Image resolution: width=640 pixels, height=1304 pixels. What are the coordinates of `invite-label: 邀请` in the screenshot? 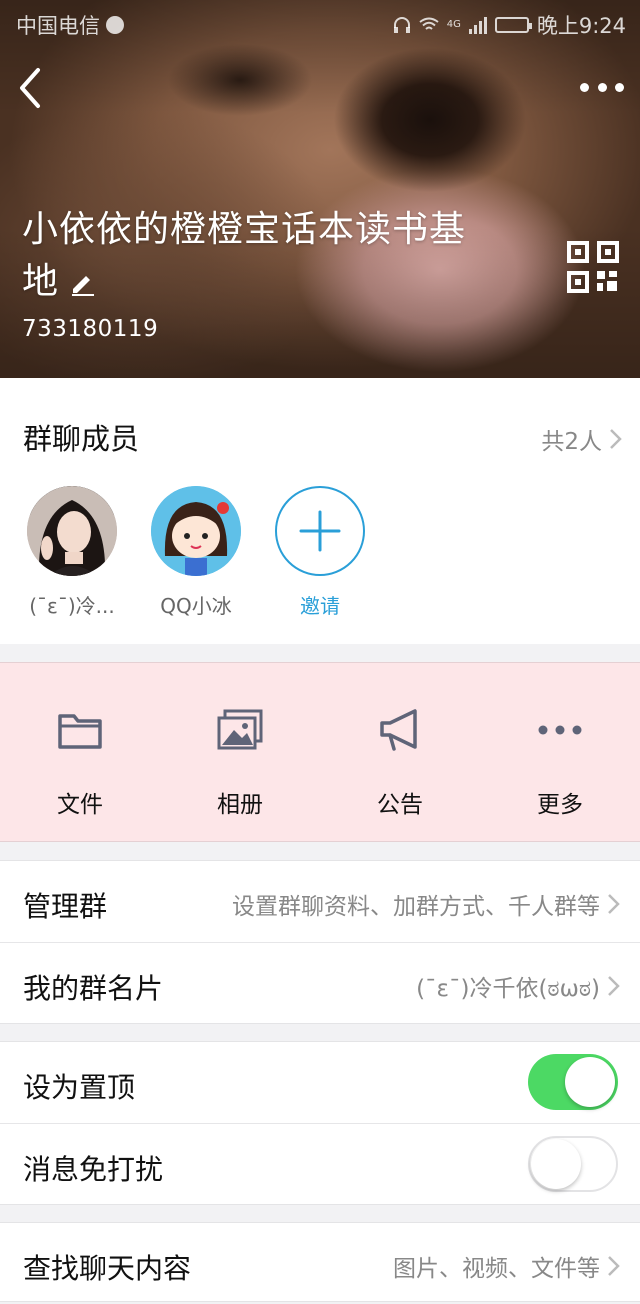 It's located at (320, 606).